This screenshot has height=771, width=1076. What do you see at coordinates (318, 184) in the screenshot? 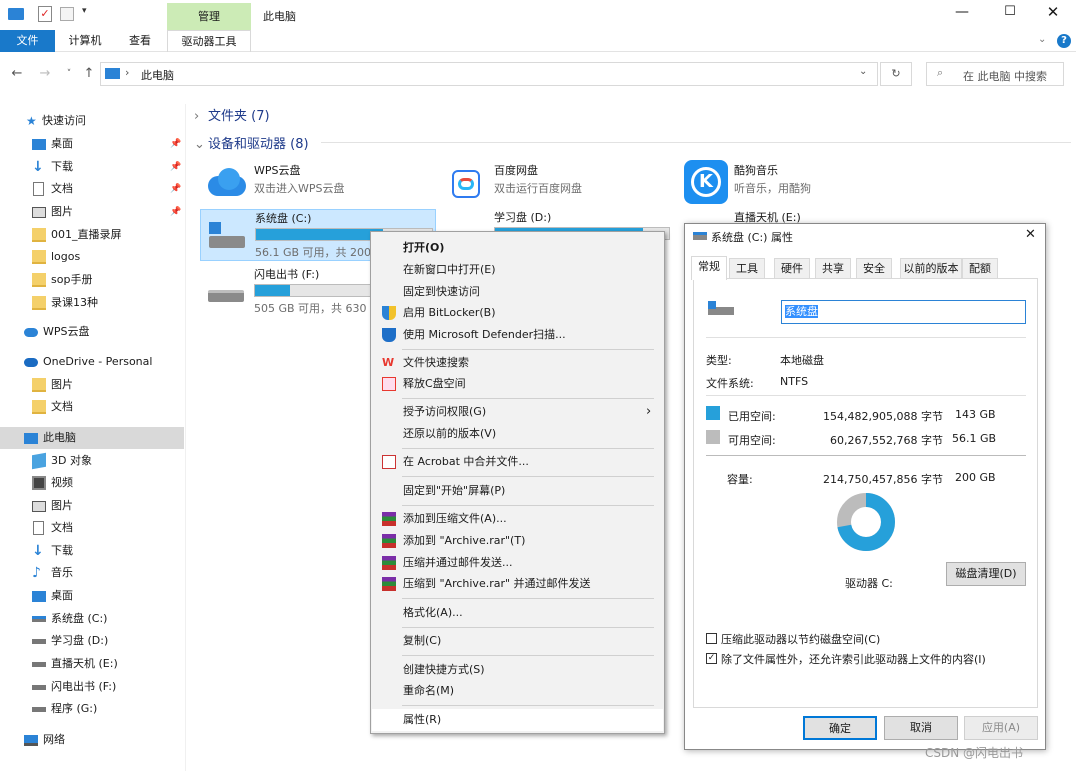
I see `app-tile-wps: WPS云盘 双击进入WPS云盘` at bounding box center [318, 184].